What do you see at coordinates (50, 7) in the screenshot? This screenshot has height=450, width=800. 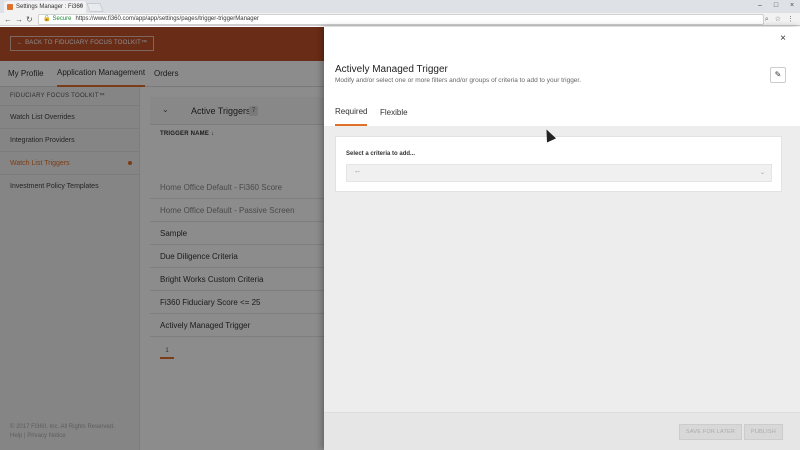 I see `browser-tab-title: Settings Manager : Fi360` at bounding box center [50, 7].